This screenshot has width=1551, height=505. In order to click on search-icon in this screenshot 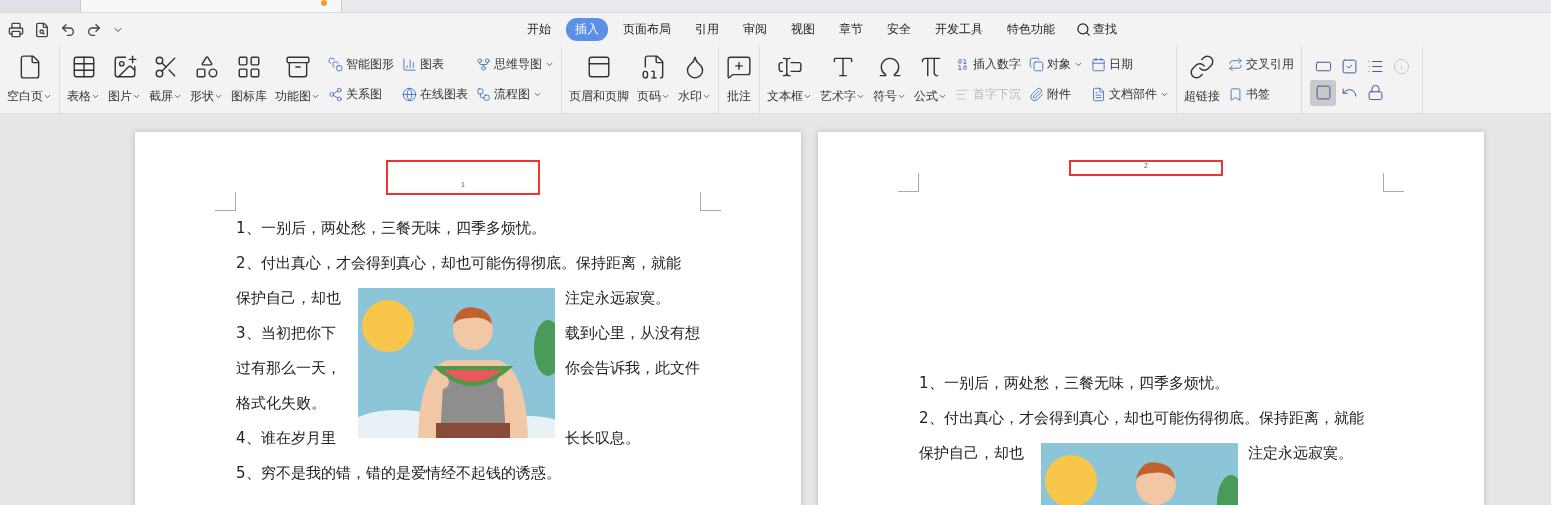, I will do `click(1083, 29)`.